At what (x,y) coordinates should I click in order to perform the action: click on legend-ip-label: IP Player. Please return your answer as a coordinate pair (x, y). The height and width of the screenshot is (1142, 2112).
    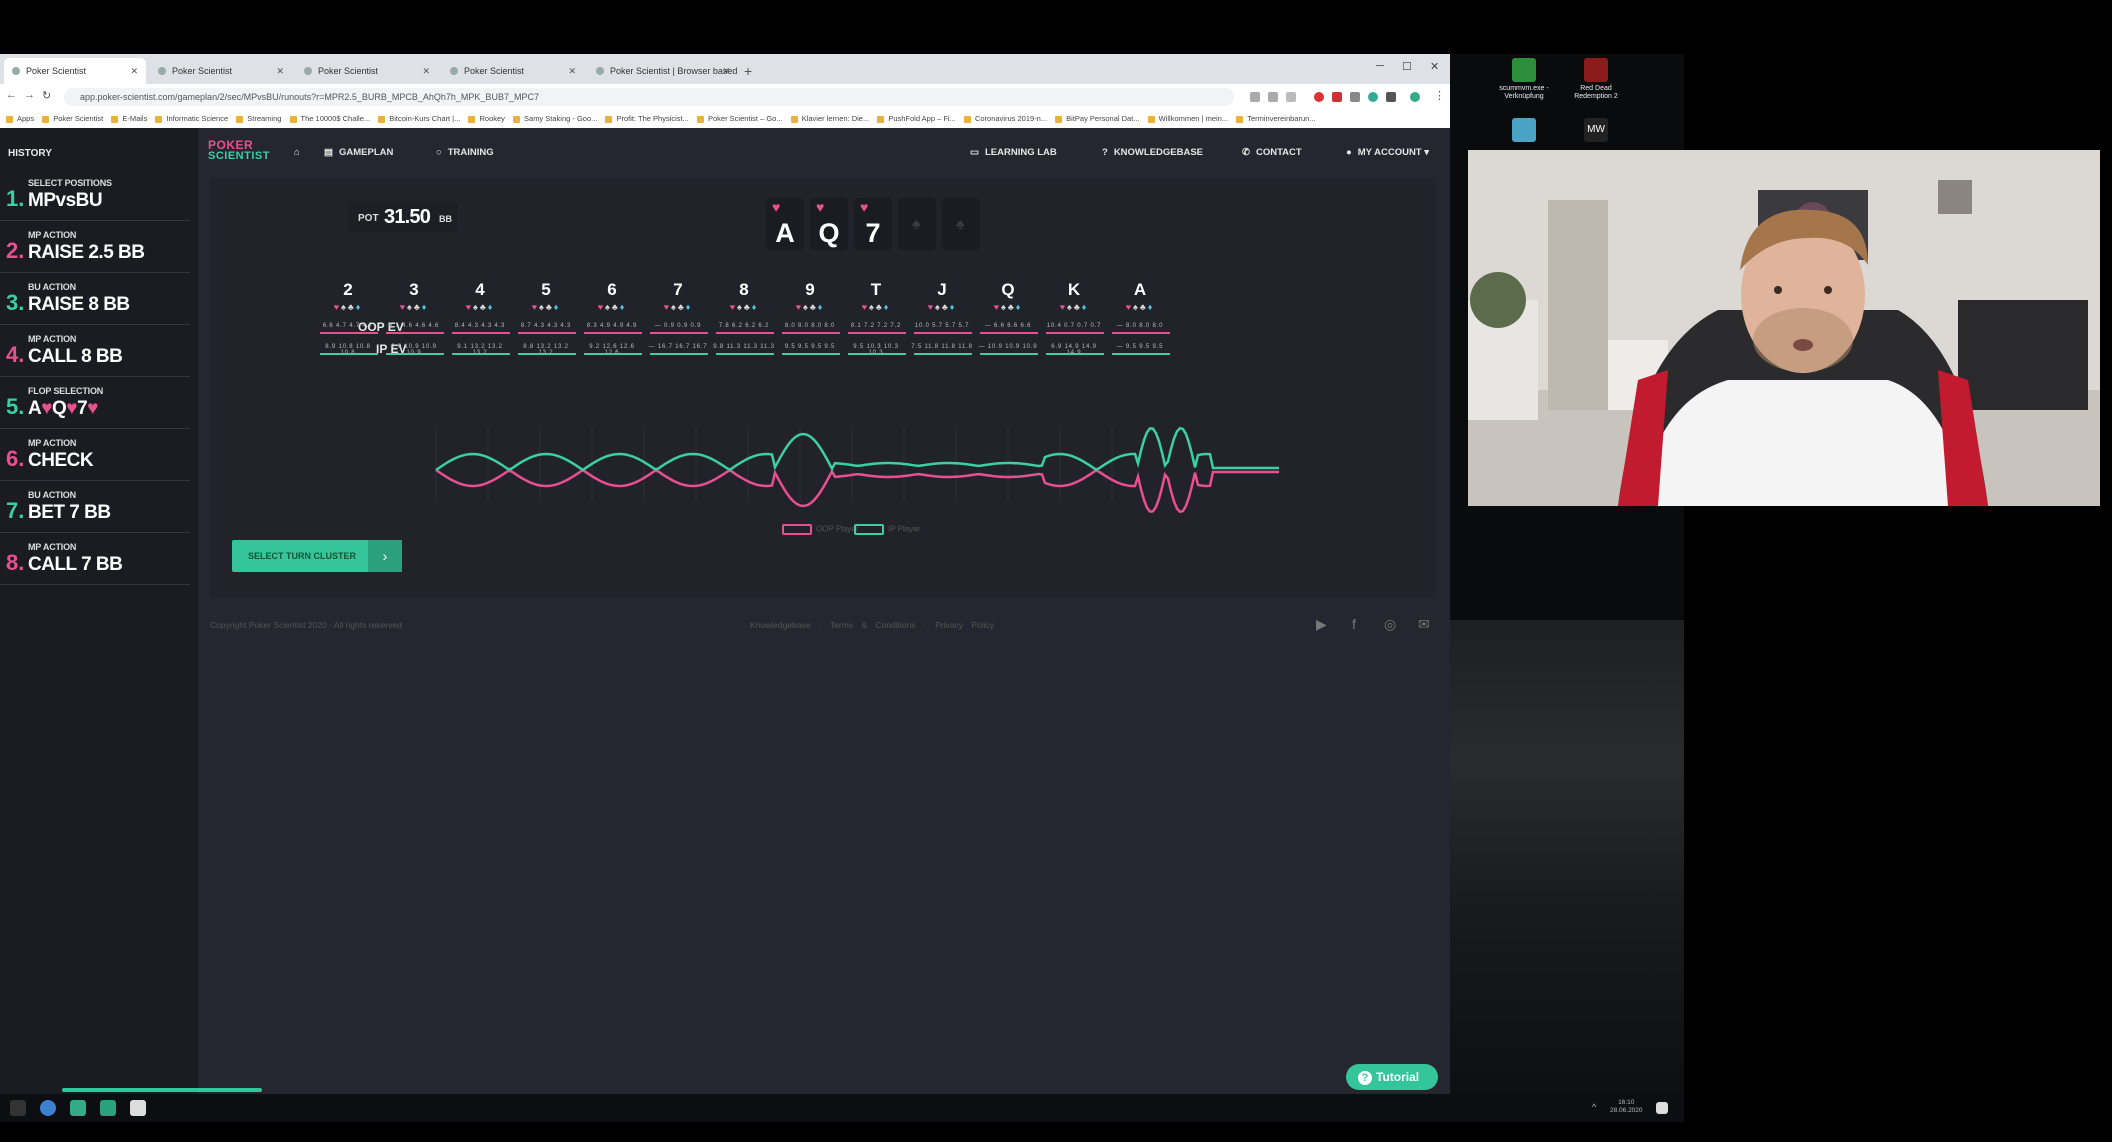
    Looking at the image, I should click on (904, 529).